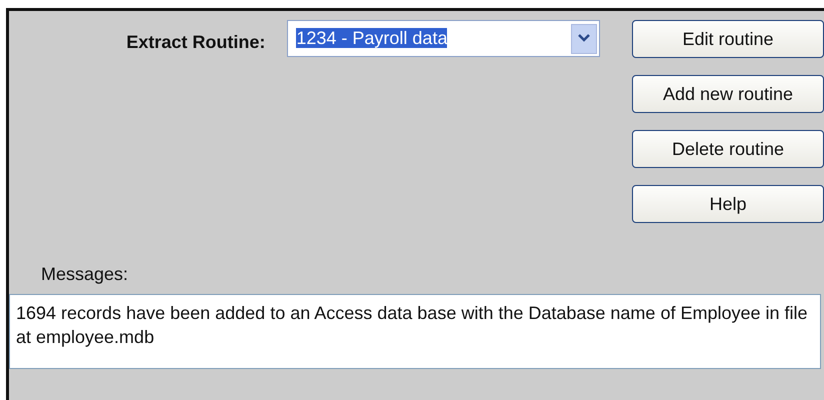 This screenshot has width=824, height=400. What do you see at coordinates (728, 149) in the screenshot?
I see `routine-button: Delete routine` at bounding box center [728, 149].